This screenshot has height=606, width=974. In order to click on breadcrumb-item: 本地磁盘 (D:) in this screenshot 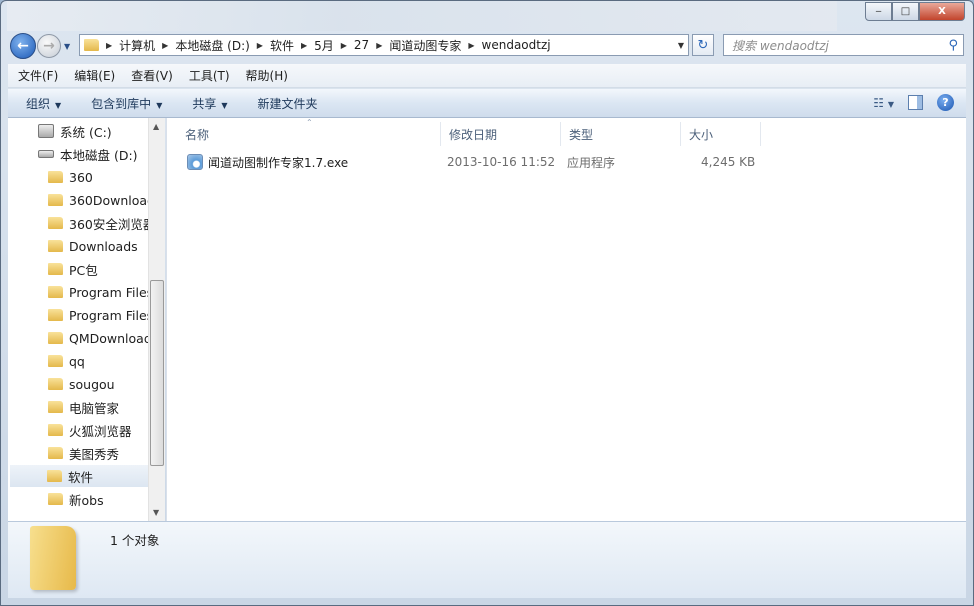, I will do `click(212, 45)`.